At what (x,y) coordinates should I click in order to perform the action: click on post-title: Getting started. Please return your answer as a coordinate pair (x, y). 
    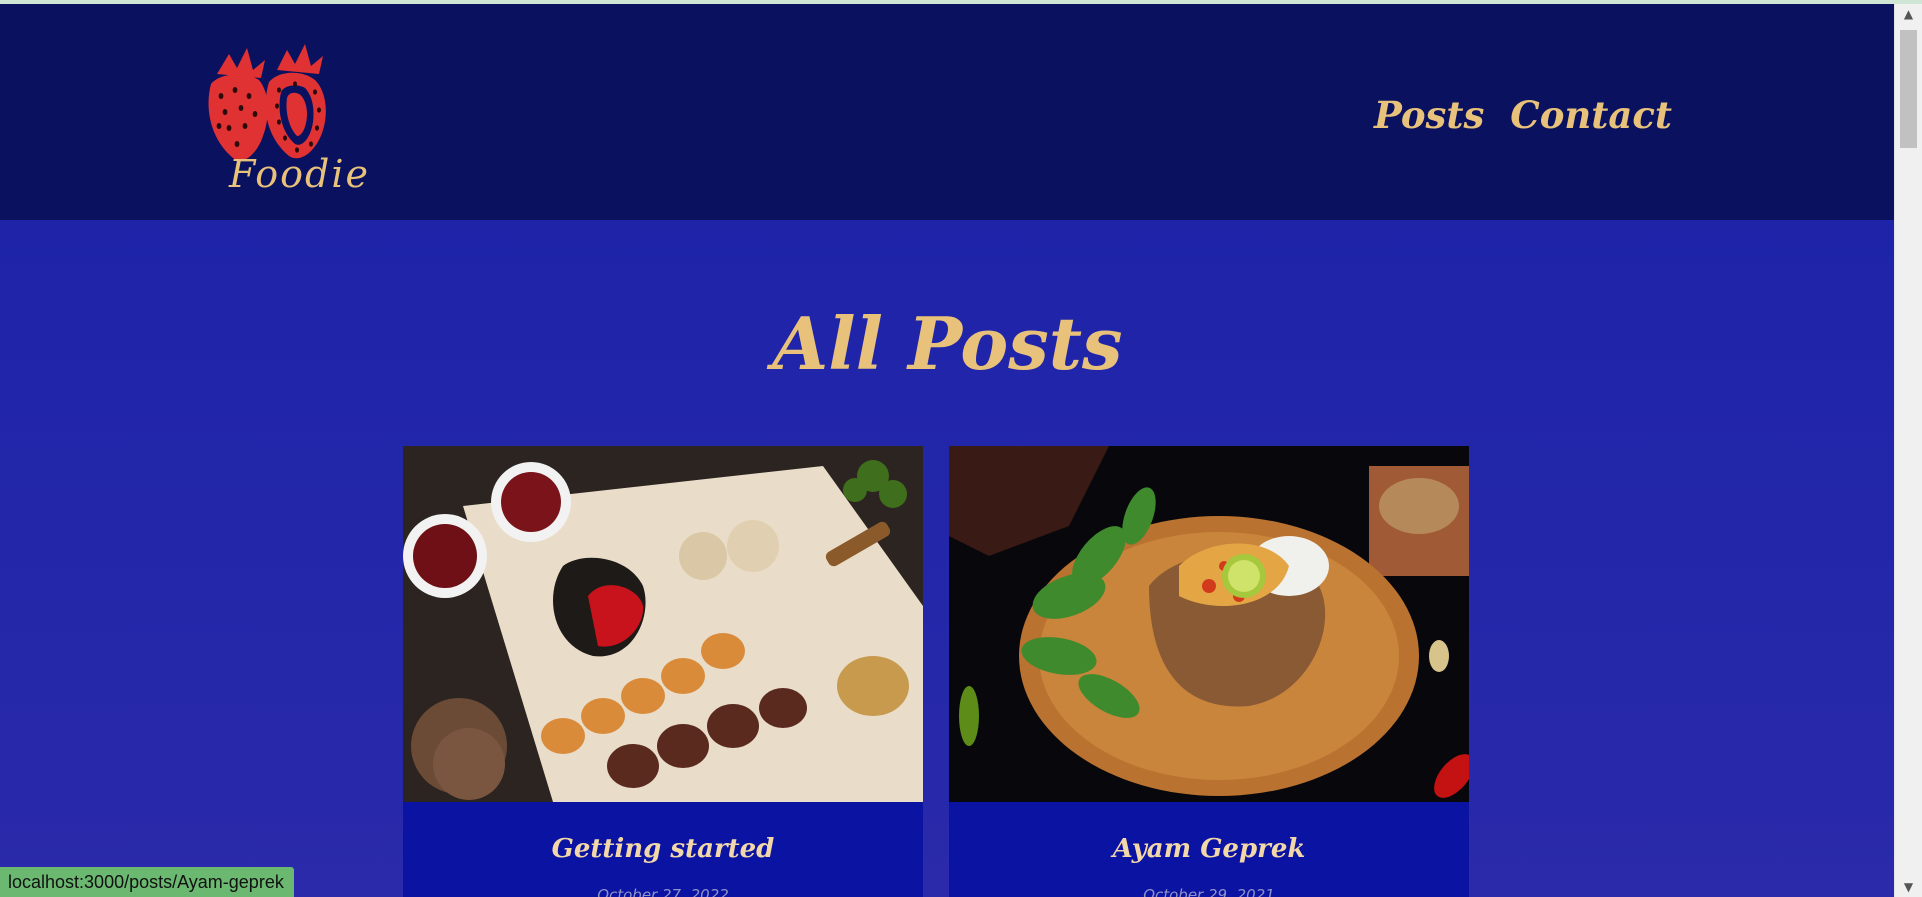
    Looking at the image, I should click on (663, 849).